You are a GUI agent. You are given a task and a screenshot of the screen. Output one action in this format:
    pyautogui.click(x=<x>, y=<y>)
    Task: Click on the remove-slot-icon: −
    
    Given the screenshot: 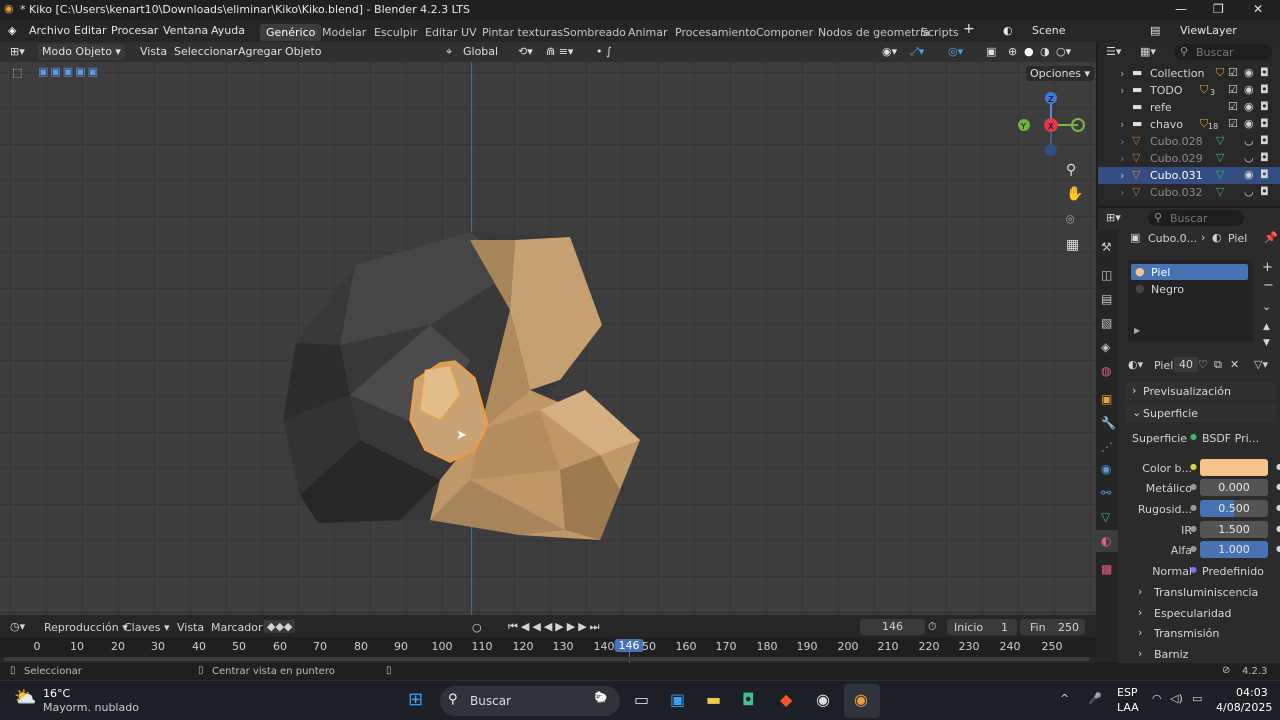 What is the action you would take?
    pyautogui.click(x=1268, y=285)
    